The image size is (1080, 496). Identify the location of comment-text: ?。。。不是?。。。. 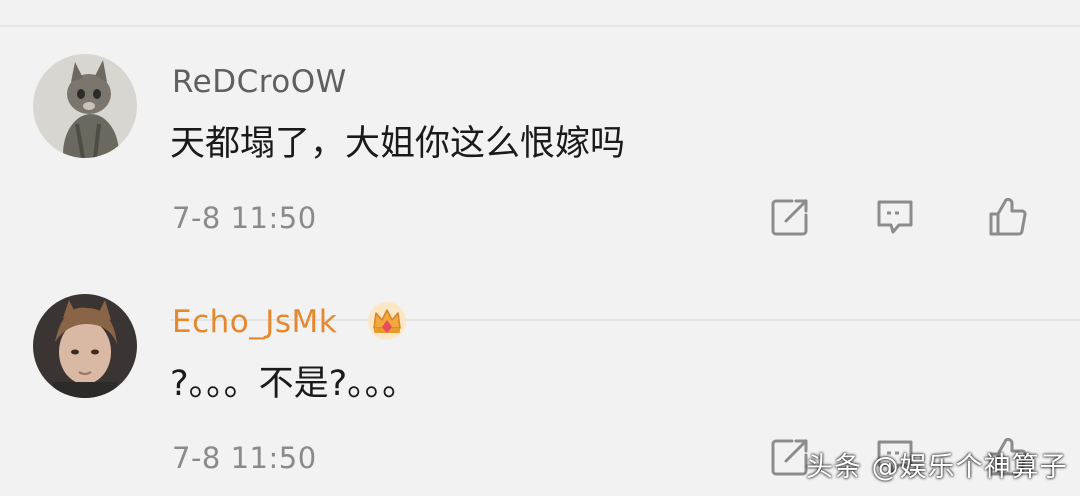
(294, 384).